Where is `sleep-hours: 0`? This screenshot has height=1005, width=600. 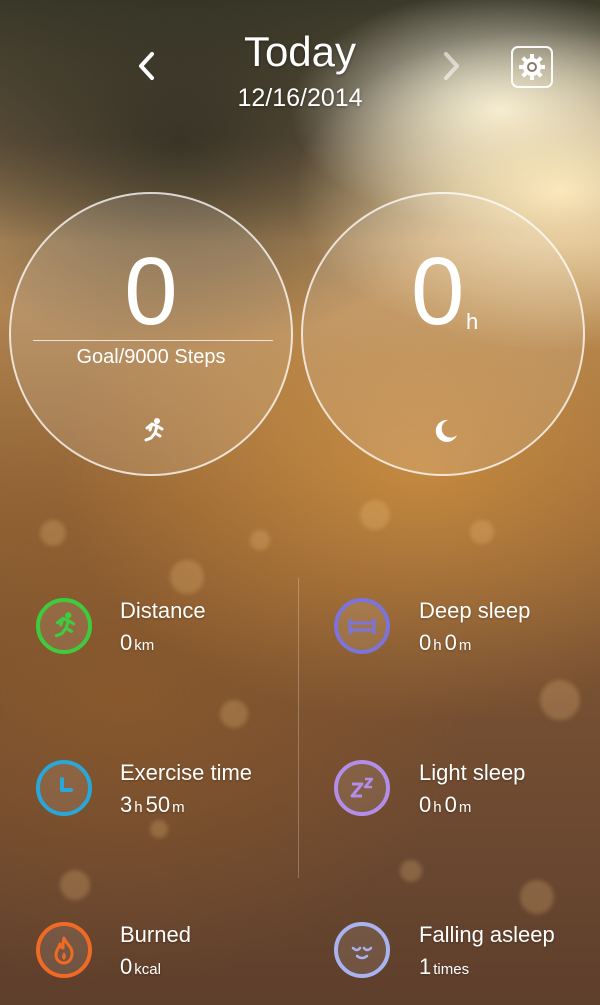
sleep-hours: 0 is located at coordinates (438, 291).